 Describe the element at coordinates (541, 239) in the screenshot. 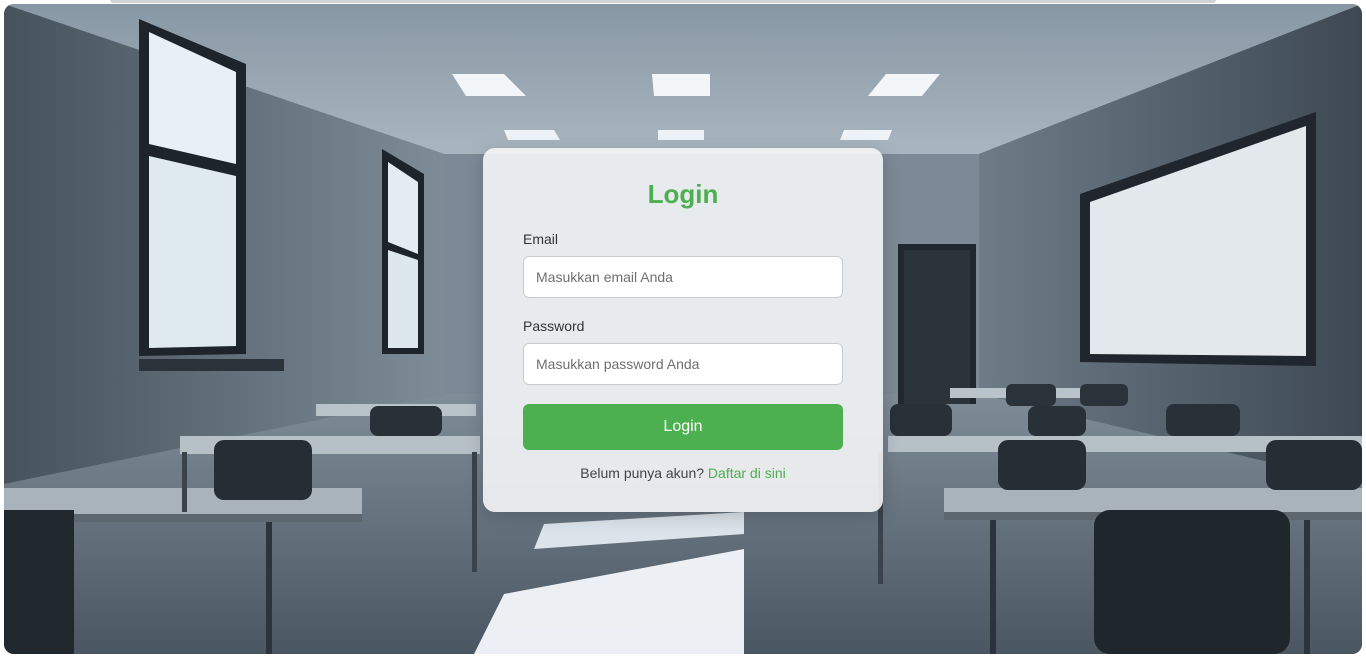

I see `email-label: Email` at that location.